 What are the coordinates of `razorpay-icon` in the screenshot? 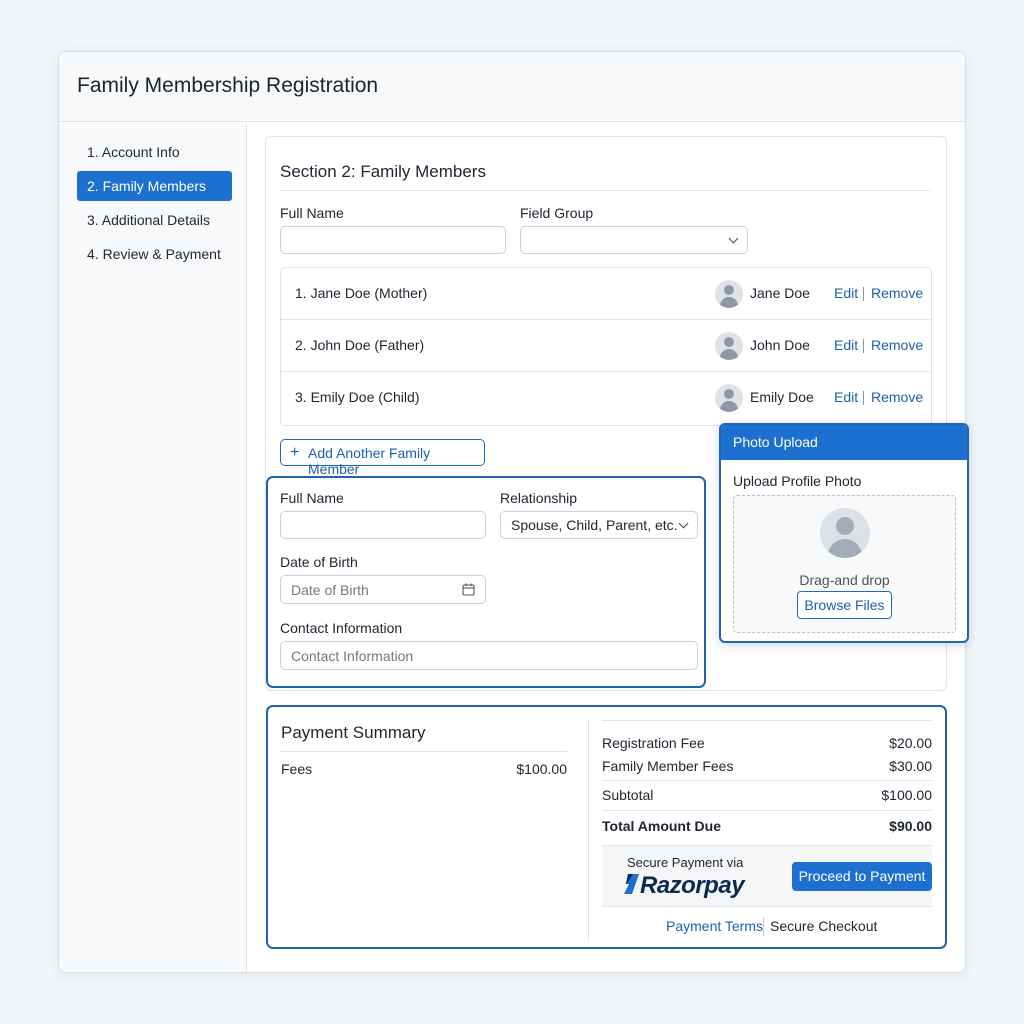 It's located at (631, 884).